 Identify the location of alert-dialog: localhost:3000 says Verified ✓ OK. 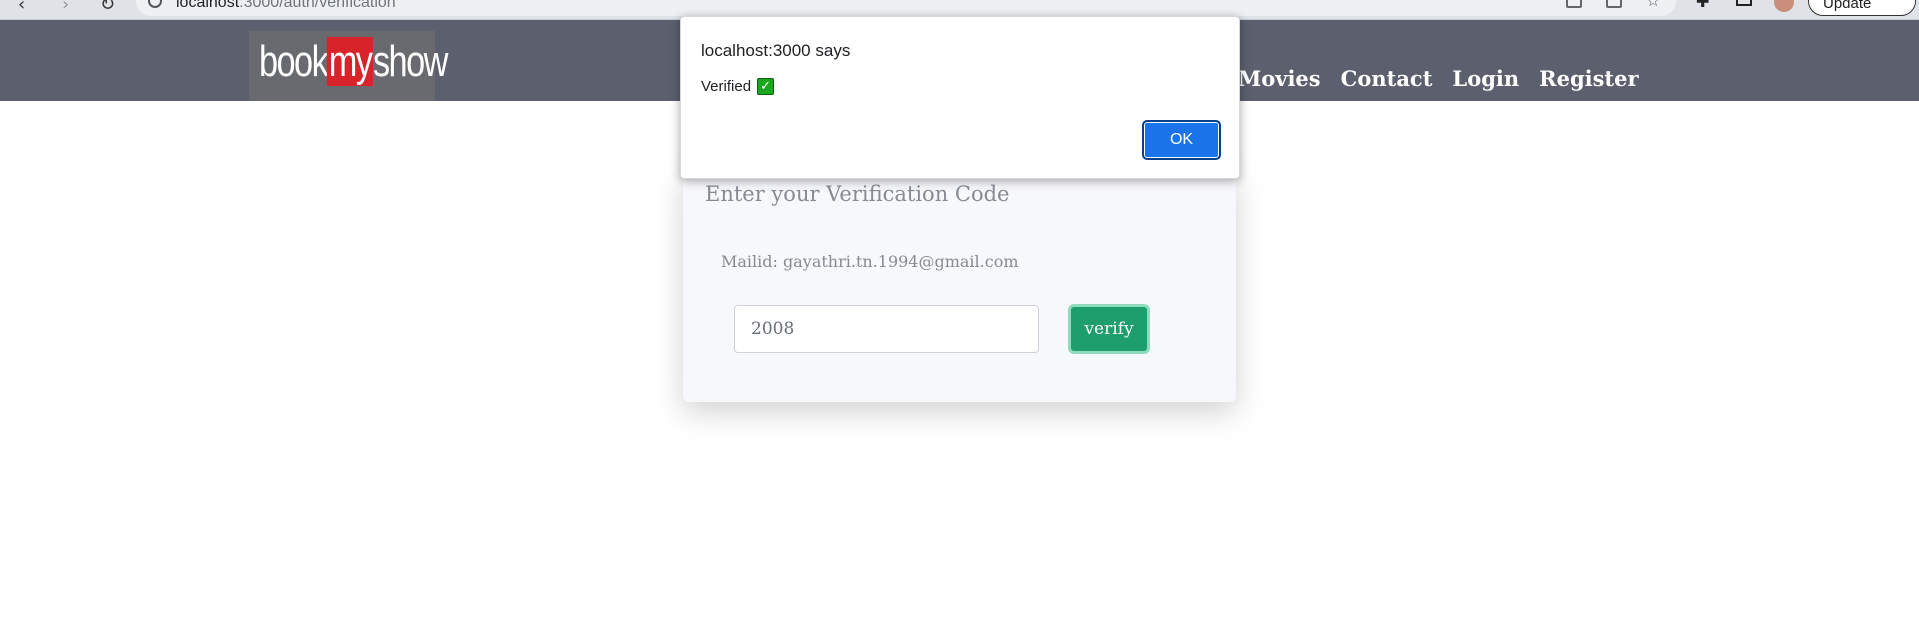
(960, 97).